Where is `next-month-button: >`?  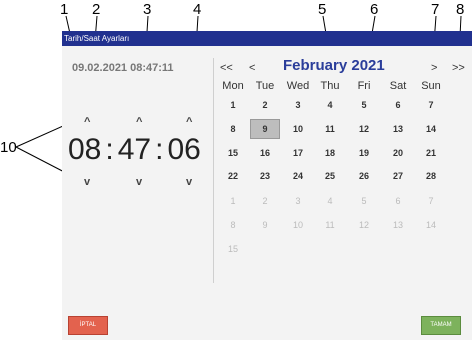
next-month-button: > is located at coordinates (434, 68).